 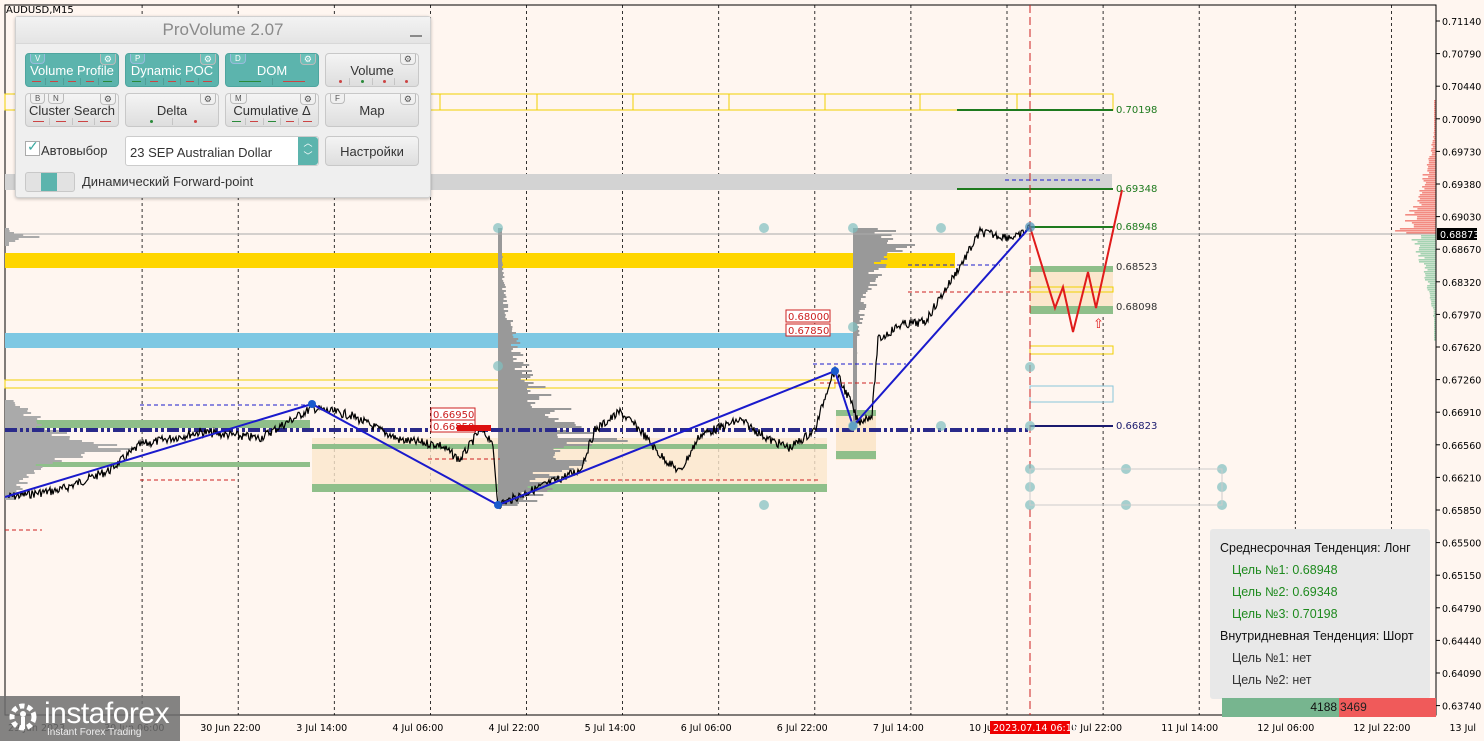 I want to click on time-tick: 4 Jul 06:00, so click(x=417, y=728).